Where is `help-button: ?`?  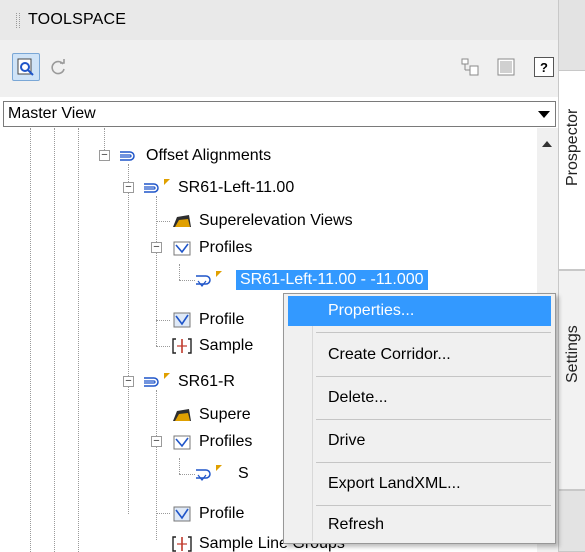 help-button: ? is located at coordinates (544, 67).